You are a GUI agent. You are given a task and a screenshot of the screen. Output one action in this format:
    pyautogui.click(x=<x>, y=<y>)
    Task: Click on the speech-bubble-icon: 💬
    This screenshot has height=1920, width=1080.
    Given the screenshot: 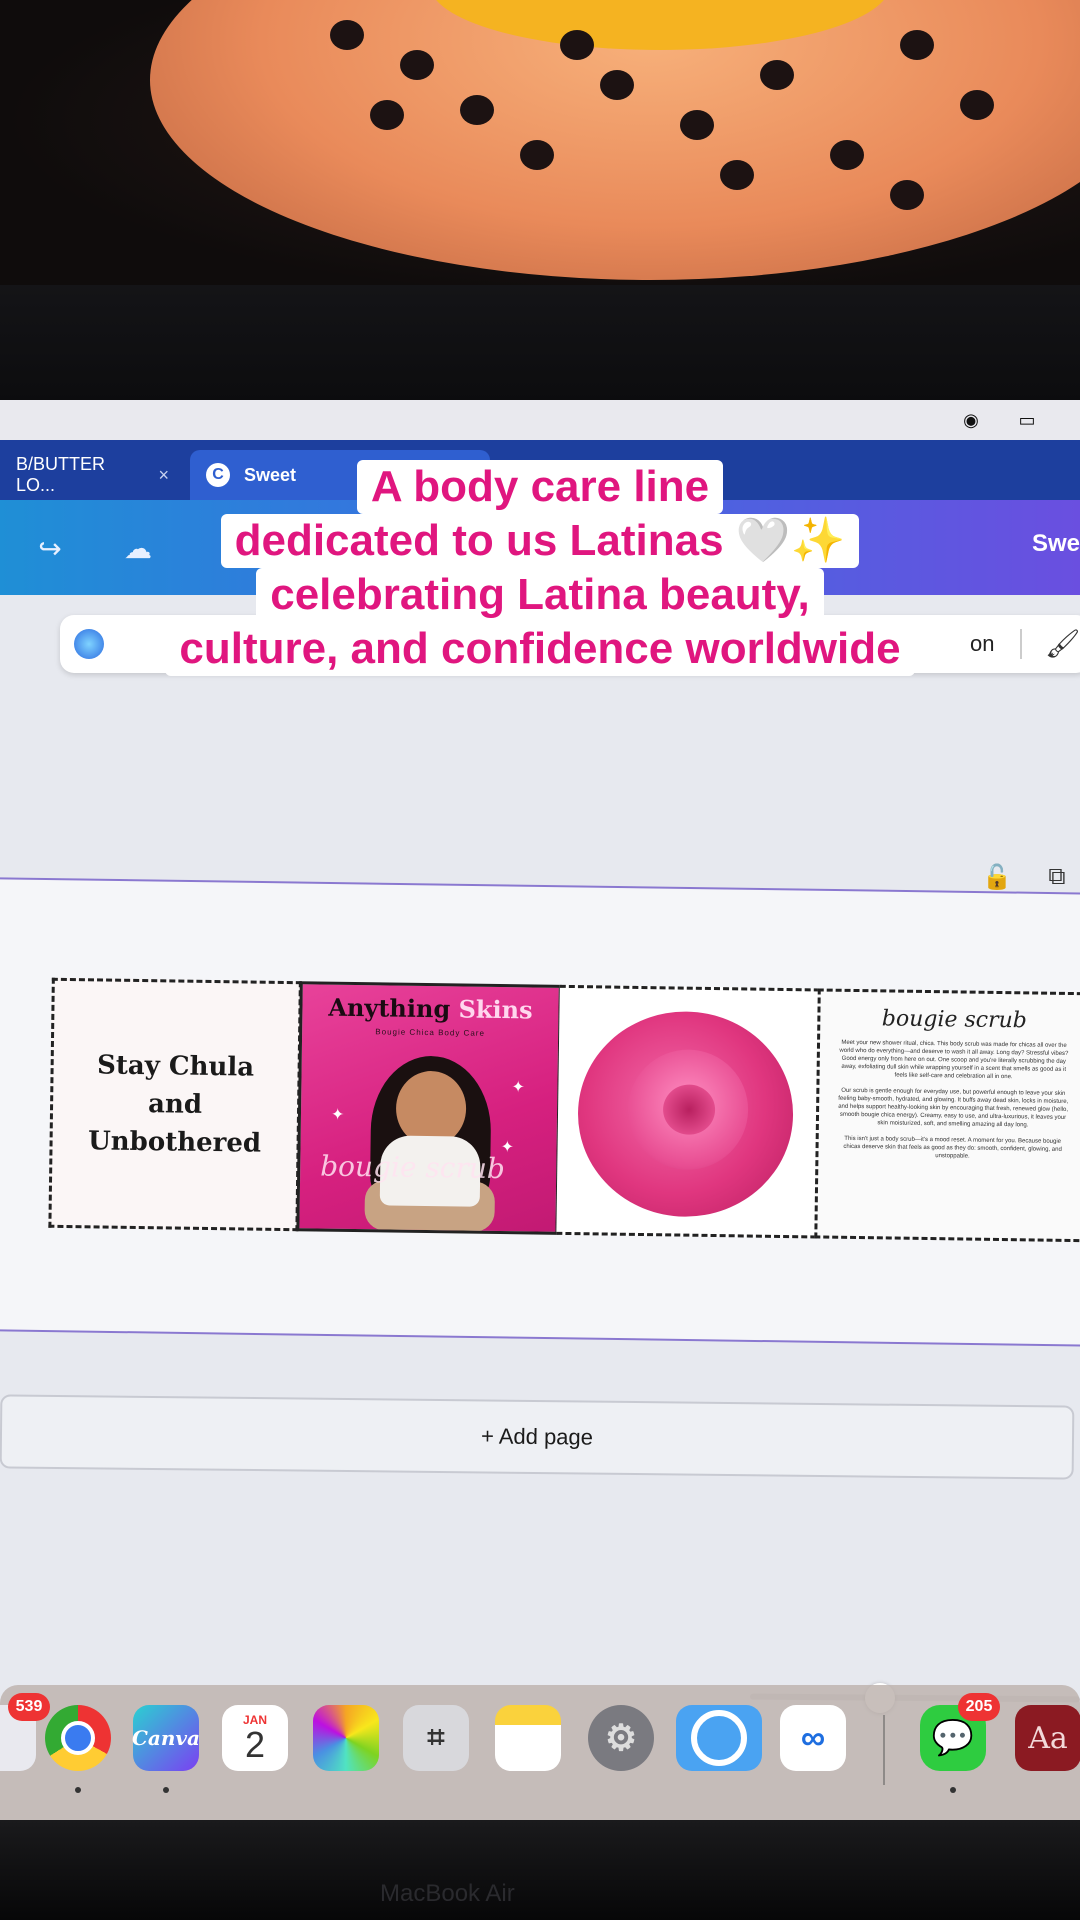 What is the action you would take?
    pyautogui.click(x=953, y=1738)
    